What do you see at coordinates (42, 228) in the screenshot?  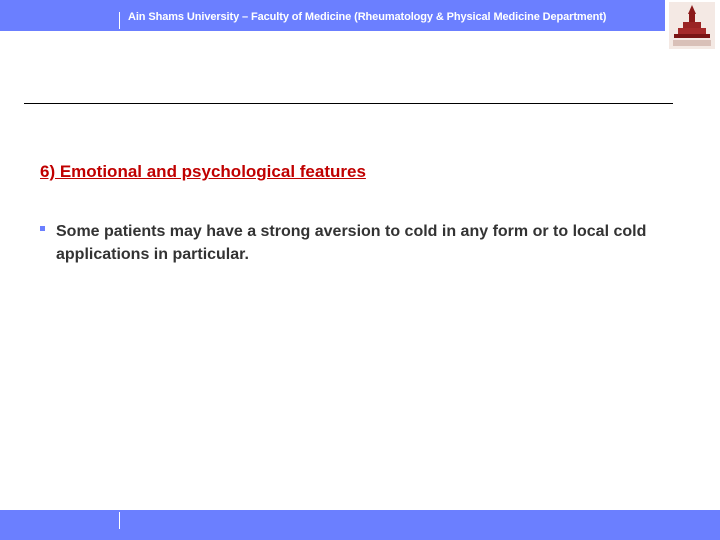 I see `square-bullet-icon` at bounding box center [42, 228].